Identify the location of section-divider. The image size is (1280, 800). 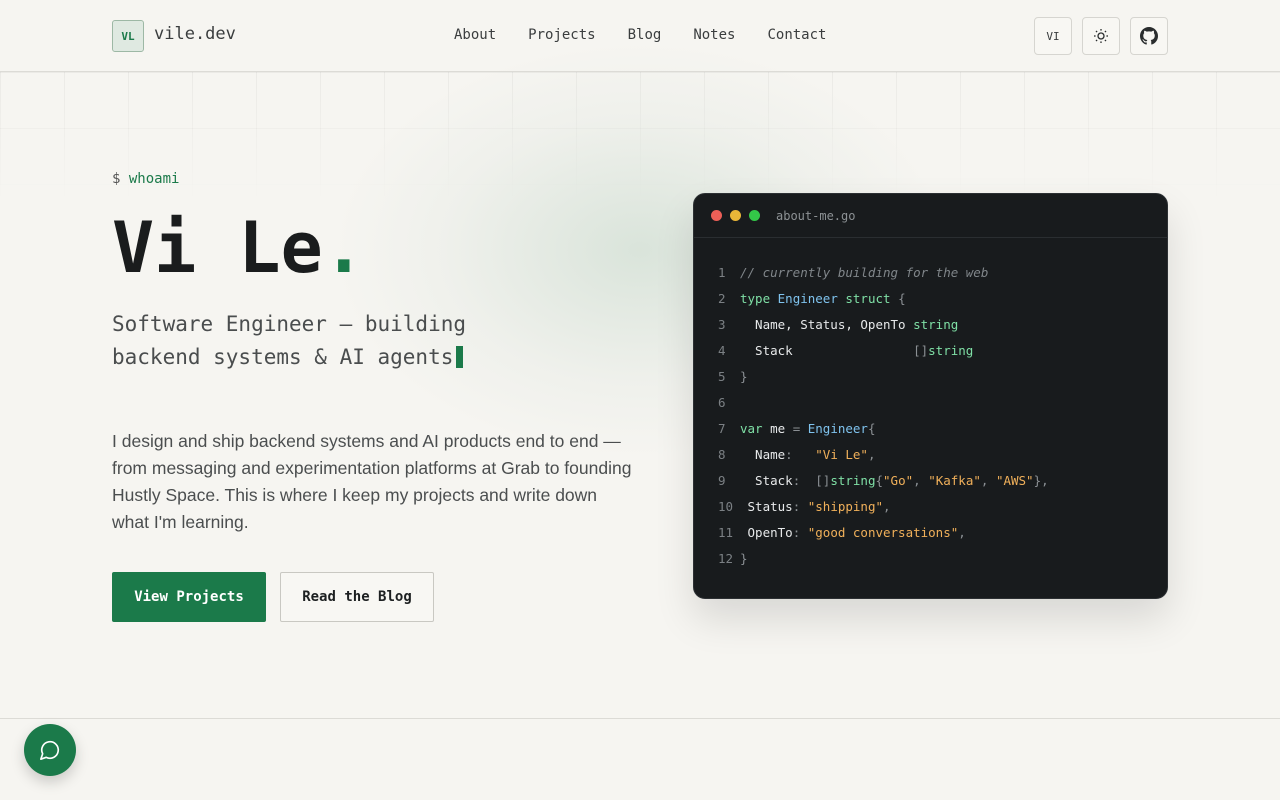
(640, 718).